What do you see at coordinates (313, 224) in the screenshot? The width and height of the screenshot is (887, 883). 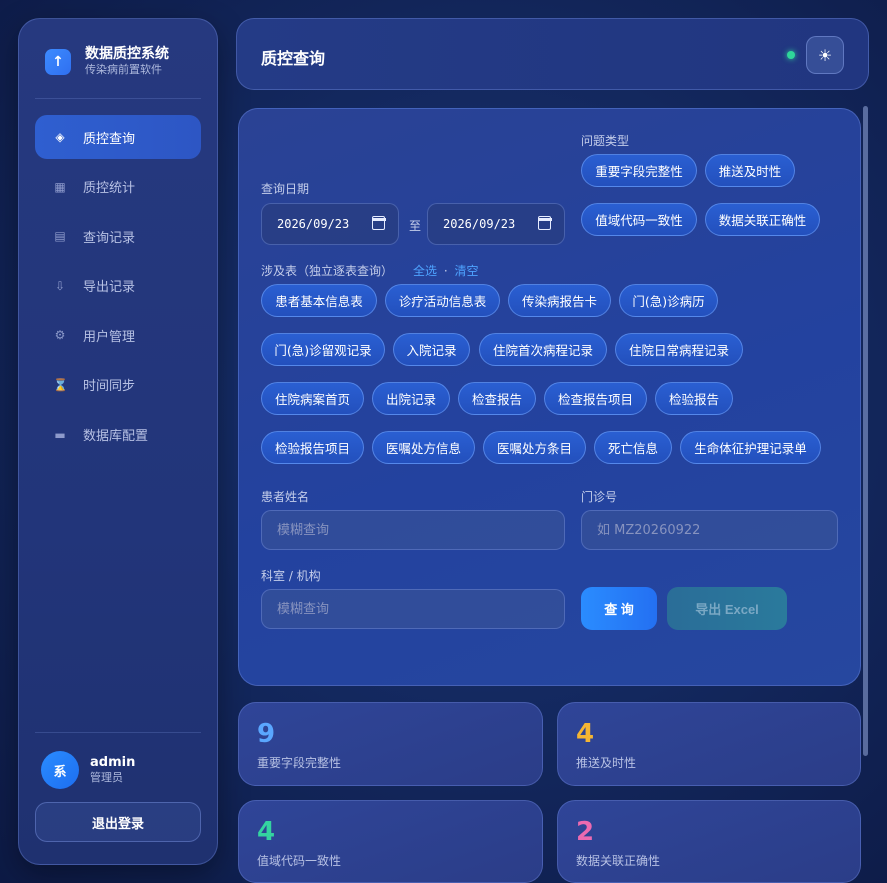 I see `date-from-value: 2026/09/23` at bounding box center [313, 224].